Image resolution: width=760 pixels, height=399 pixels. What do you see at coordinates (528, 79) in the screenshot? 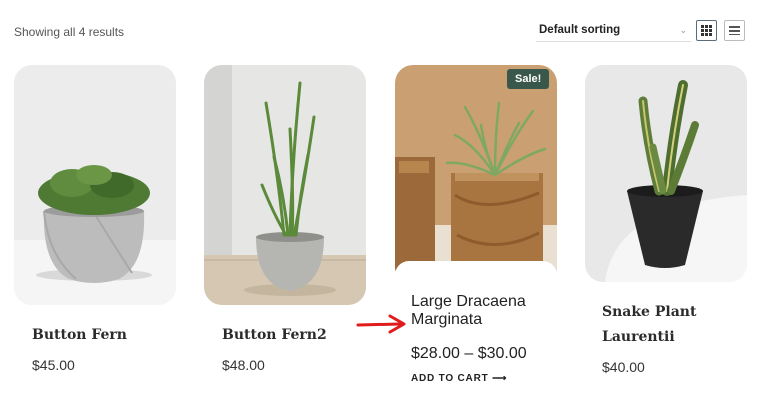
I see `sale-badge: Sale!` at bounding box center [528, 79].